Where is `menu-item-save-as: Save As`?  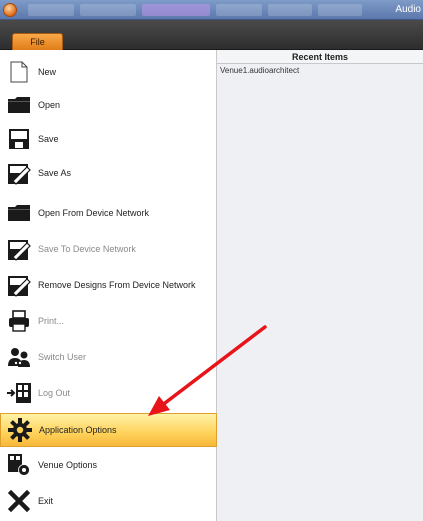 menu-item-save-as: Save As is located at coordinates (108, 173).